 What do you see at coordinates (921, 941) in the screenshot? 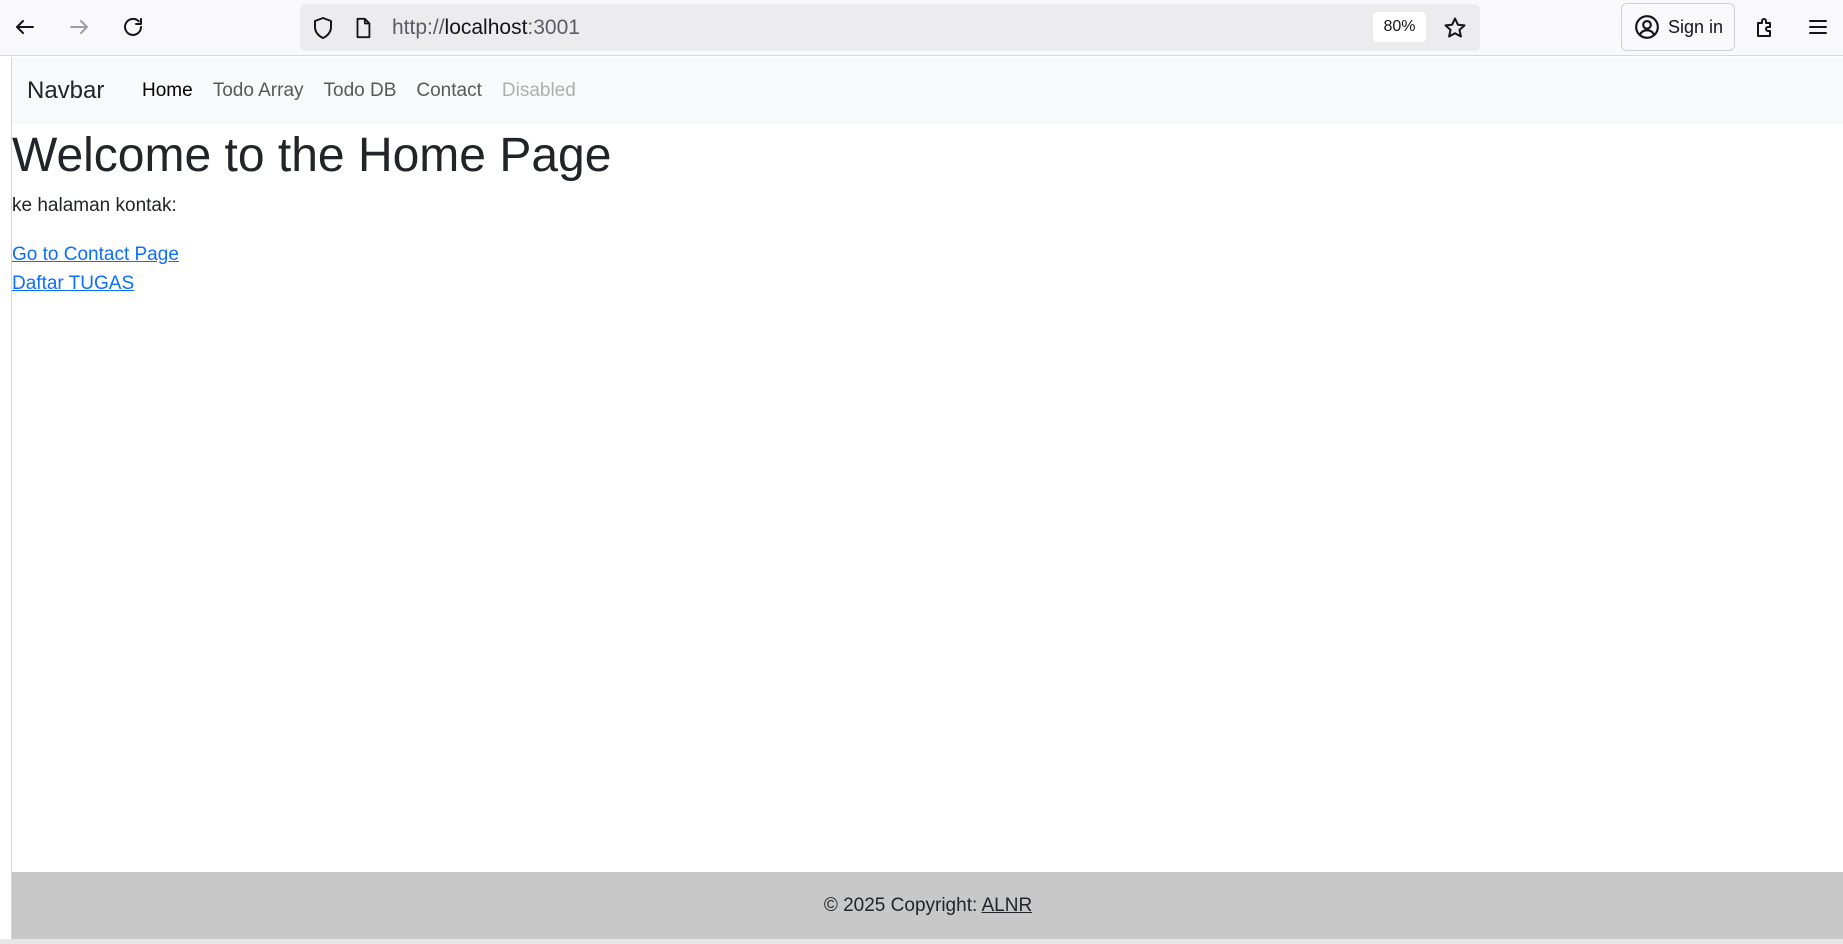
I see `window-bottom-edge` at bounding box center [921, 941].